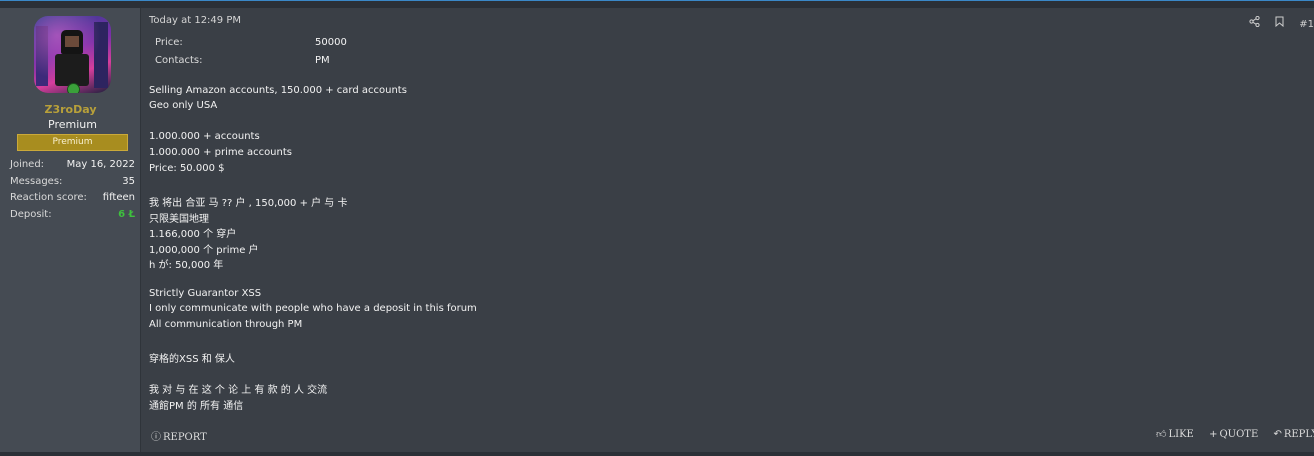 The image size is (1314, 456). Describe the element at coordinates (118, 197) in the screenshot. I see `stat-value: fifteen` at that location.